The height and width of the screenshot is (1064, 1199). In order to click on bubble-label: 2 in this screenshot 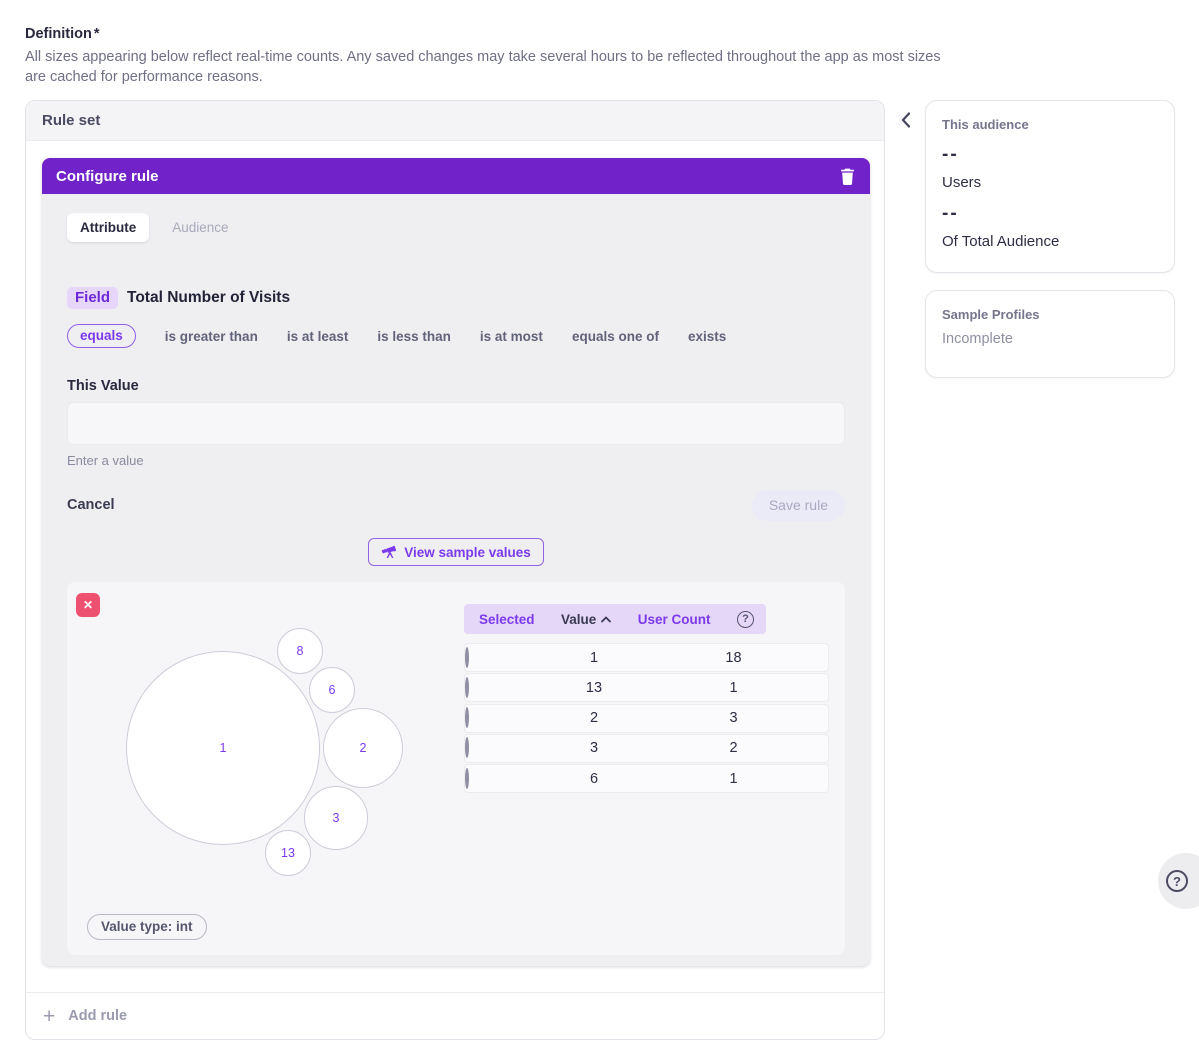, I will do `click(363, 748)`.